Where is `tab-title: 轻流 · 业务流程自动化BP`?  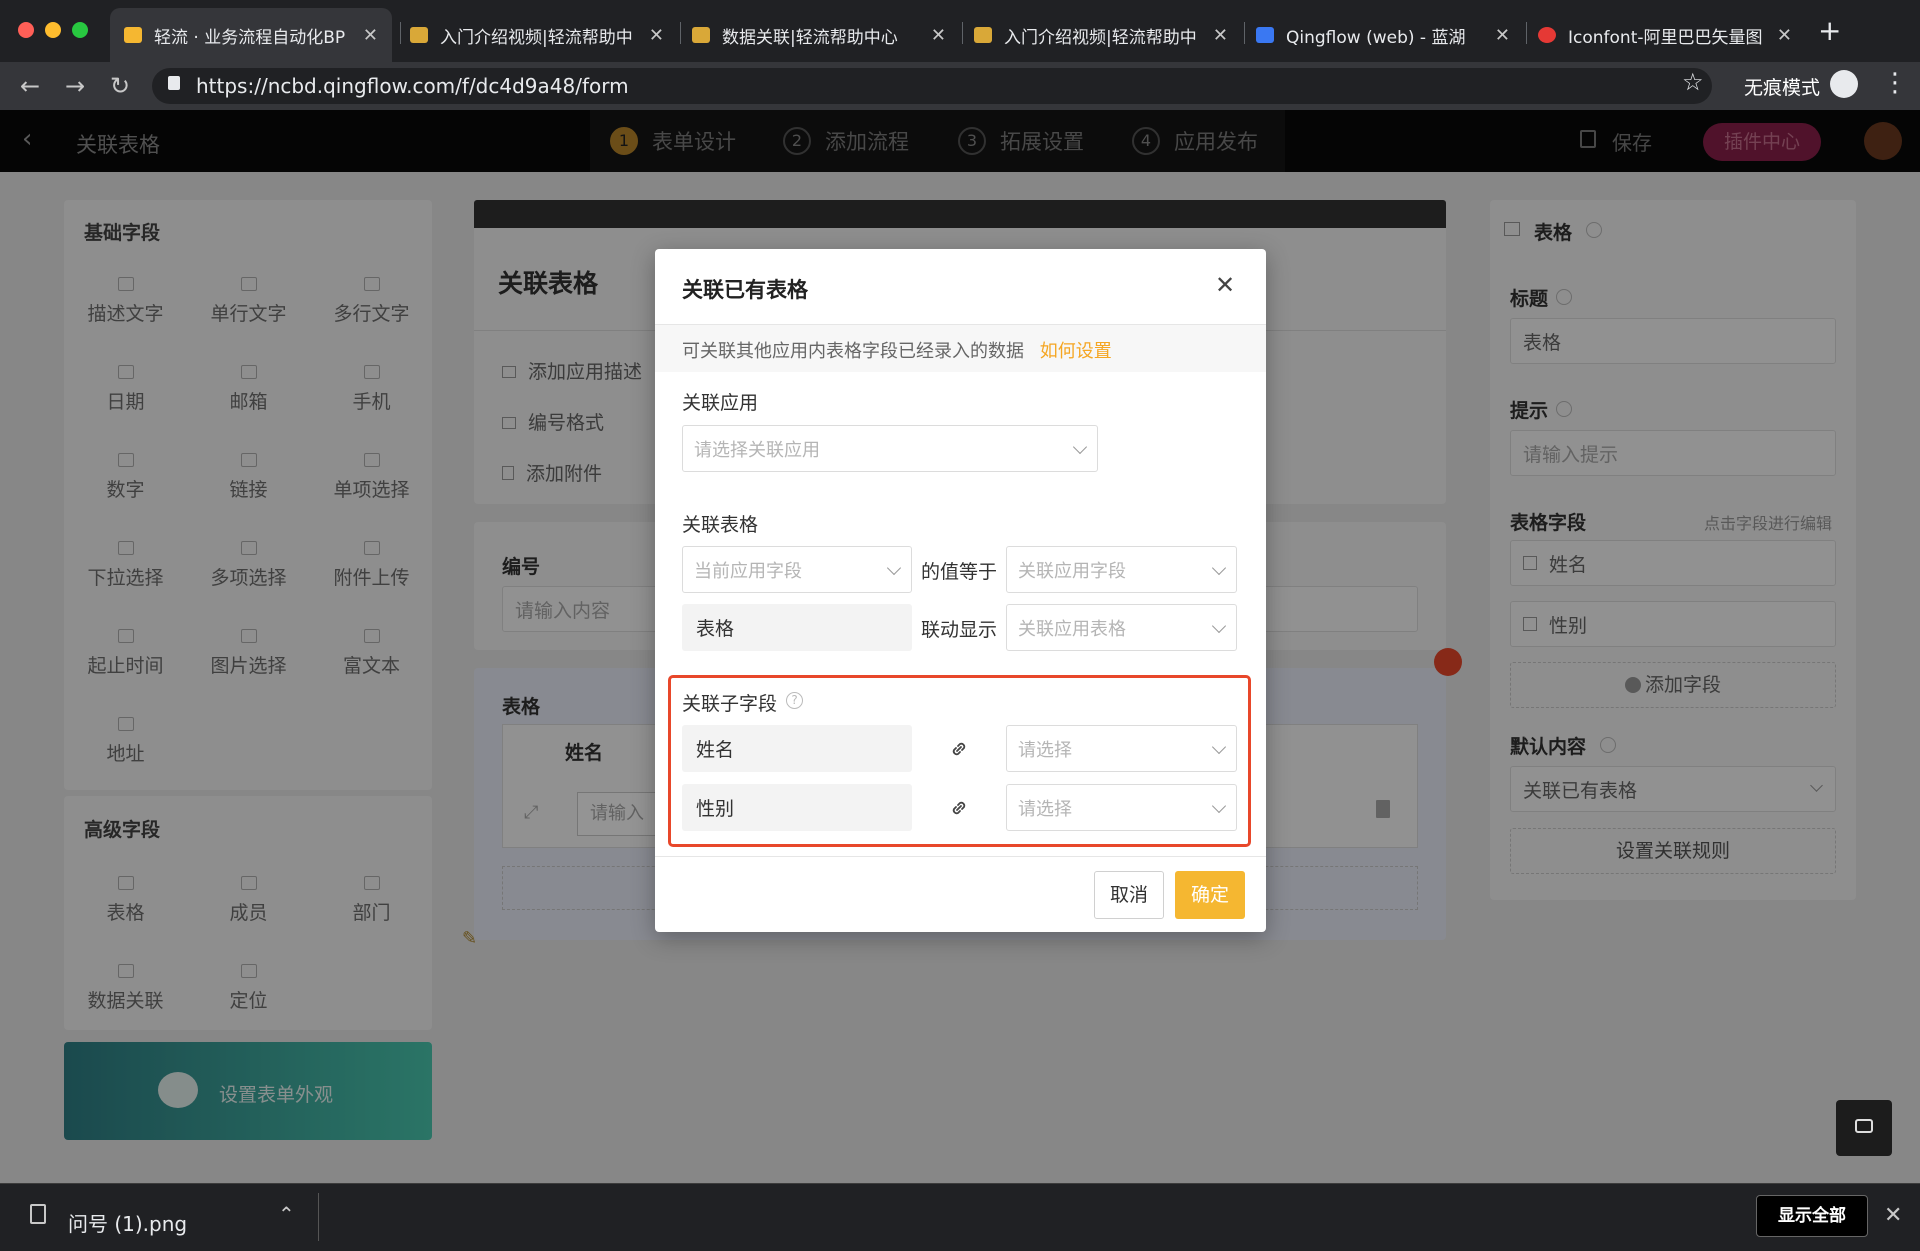
tab-title: 轻流 · 业务流程自动化BP is located at coordinates (250, 37).